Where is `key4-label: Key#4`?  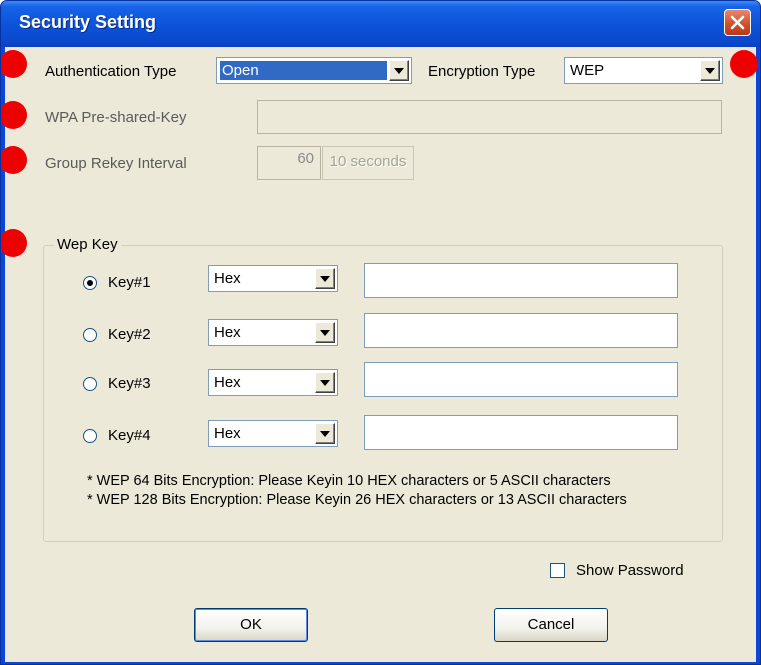
key4-label: Key#4 is located at coordinates (129, 435).